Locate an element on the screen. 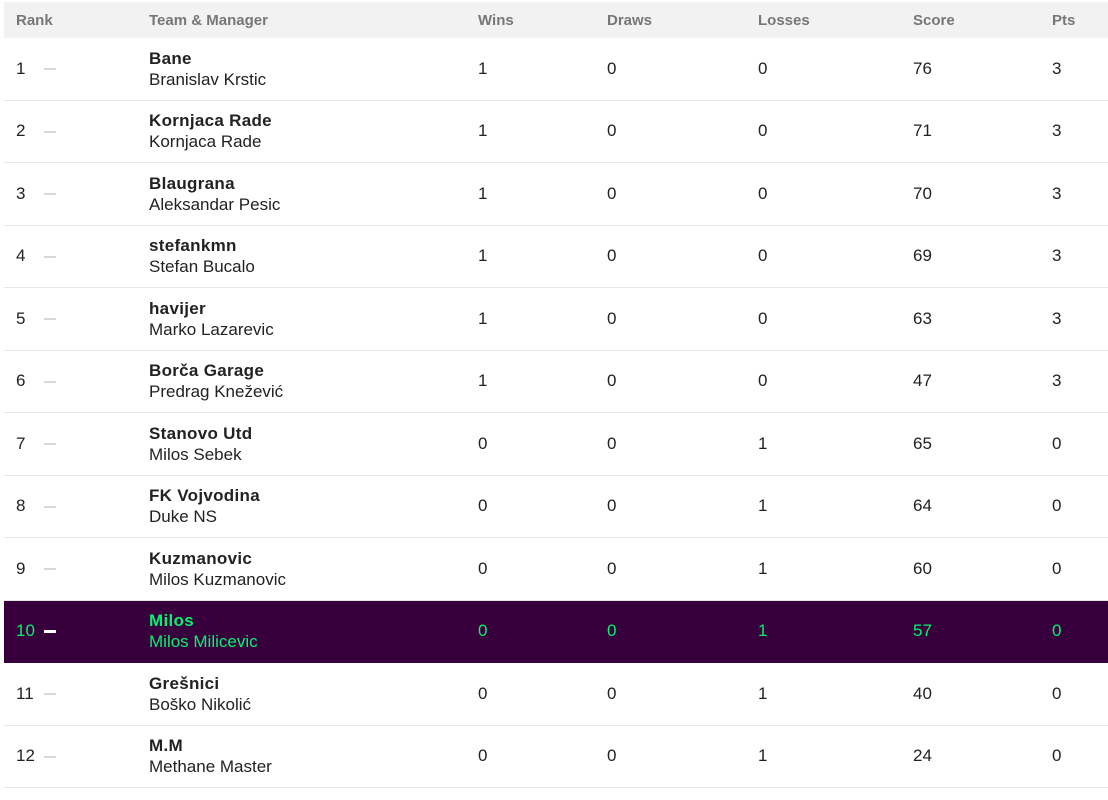 The width and height of the screenshot is (1108, 800). table-row: 8 FK Vojvodina Duke NS 0 0 1 64 0 is located at coordinates (556, 507).